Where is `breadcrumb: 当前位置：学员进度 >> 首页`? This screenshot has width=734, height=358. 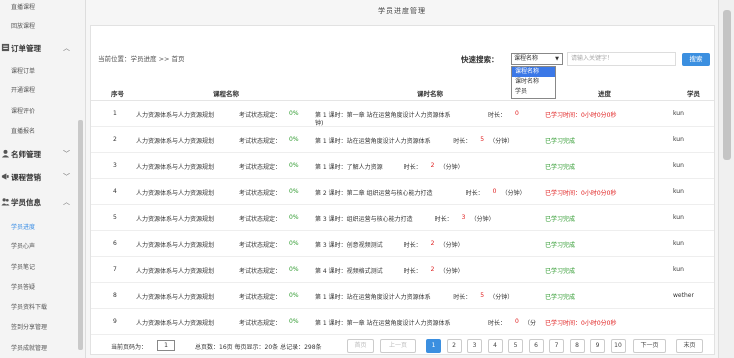 breadcrumb: 当前位置：学员进度 >> 首页 is located at coordinates (141, 59).